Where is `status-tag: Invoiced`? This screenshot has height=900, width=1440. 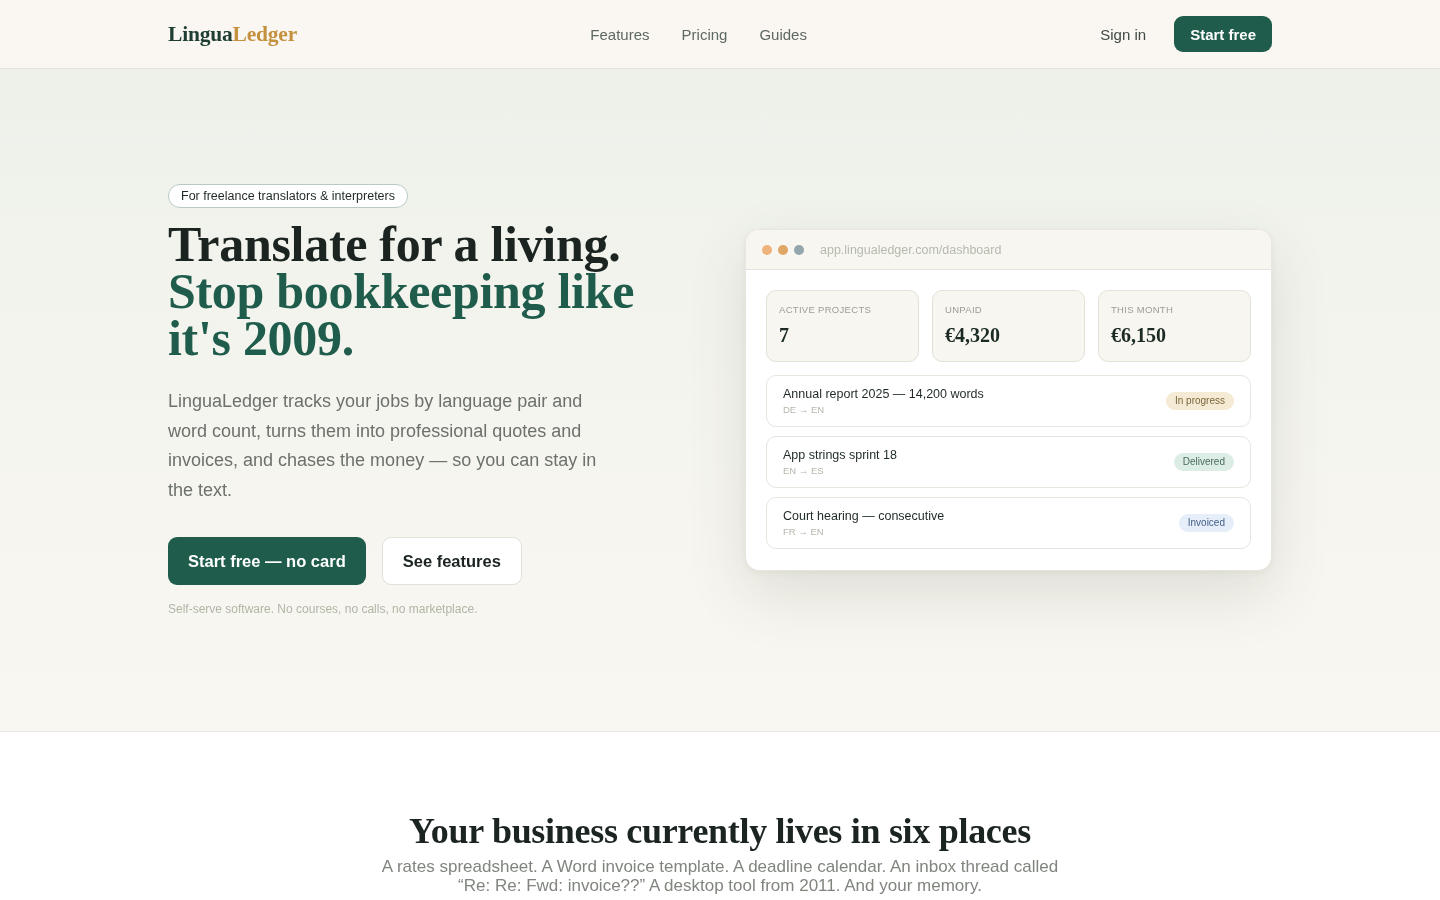
status-tag: Invoiced is located at coordinates (1206, 523).